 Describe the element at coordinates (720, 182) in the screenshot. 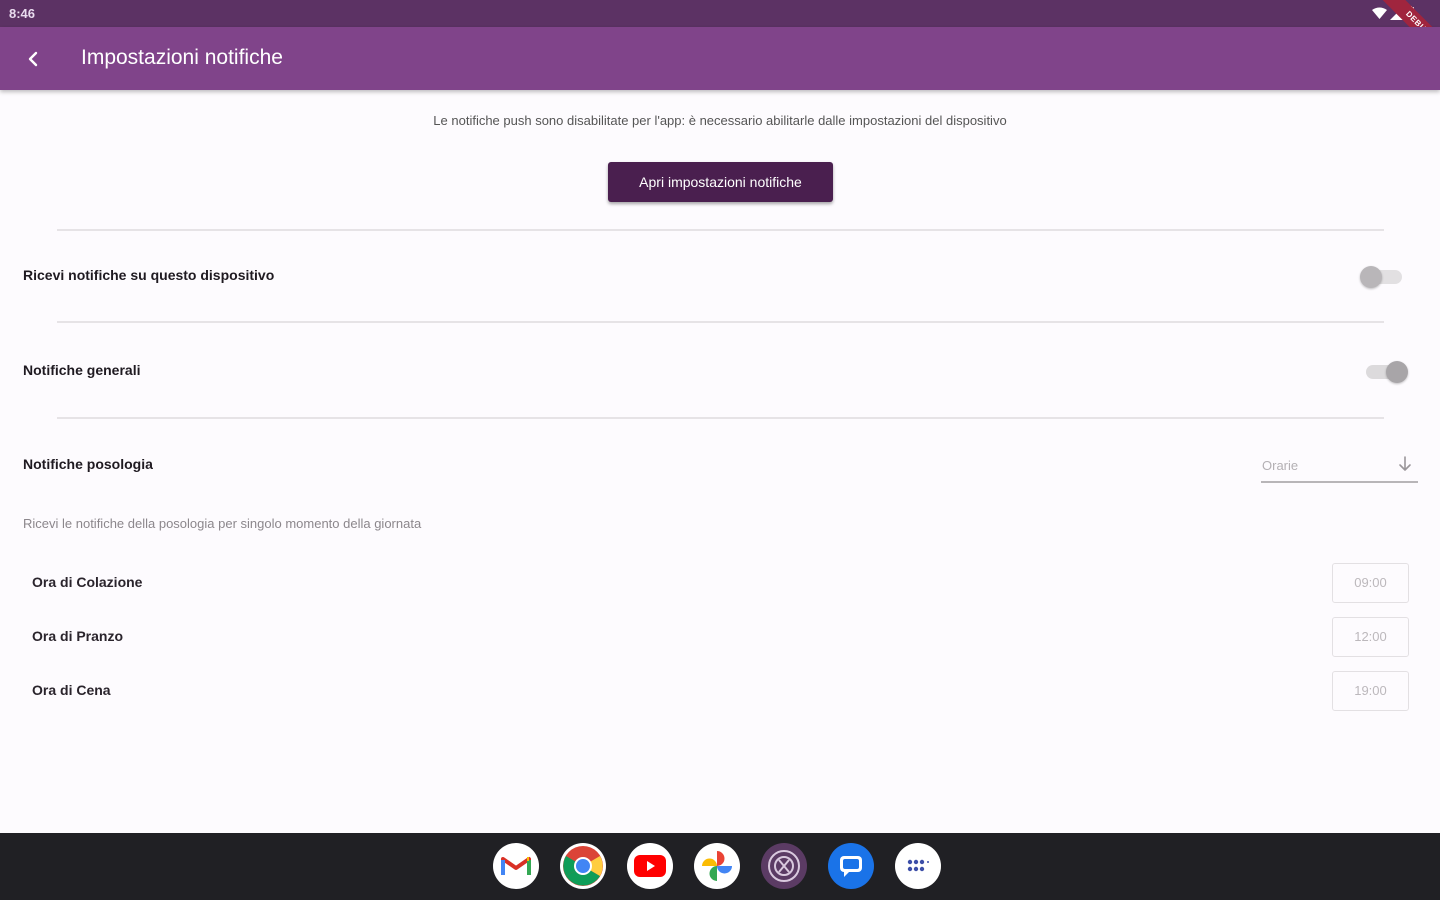

I see `open-notification-settings-button: Apri impostazioni notifiche` at that location.